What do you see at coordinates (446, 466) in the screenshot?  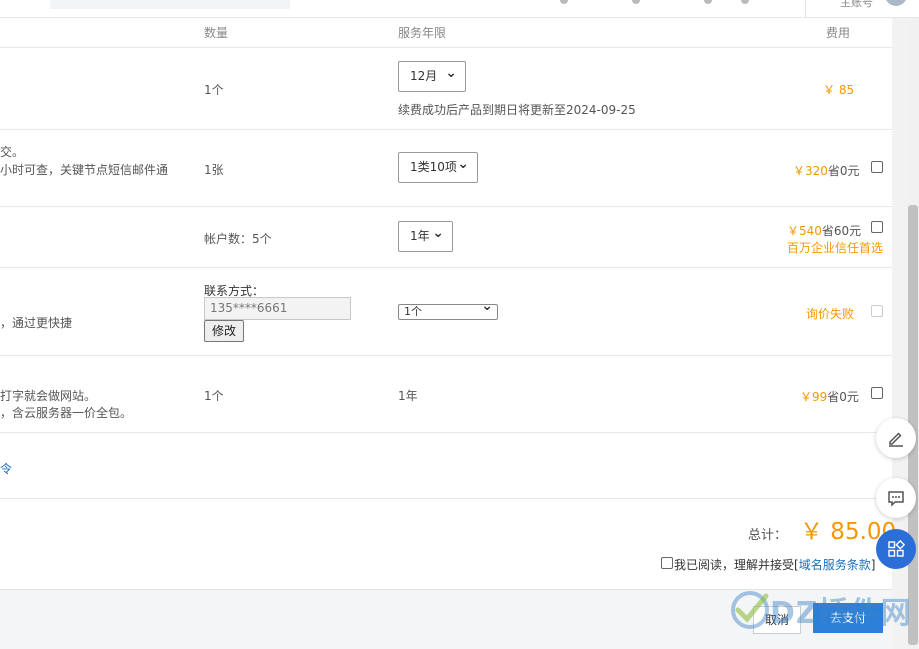 I see `coupon-row: 令` at bounding box center [446, 466].